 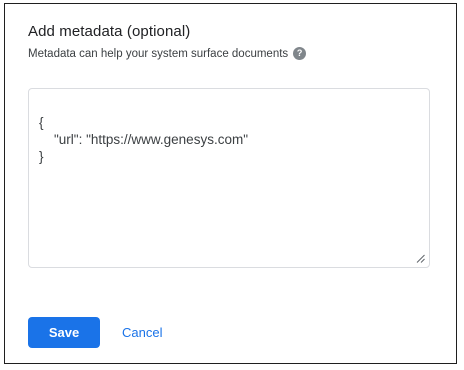 What do you see at coordinates (41, 156) in the screenshot?
I see `code-line-3: }` at bounding box center [41, 156].